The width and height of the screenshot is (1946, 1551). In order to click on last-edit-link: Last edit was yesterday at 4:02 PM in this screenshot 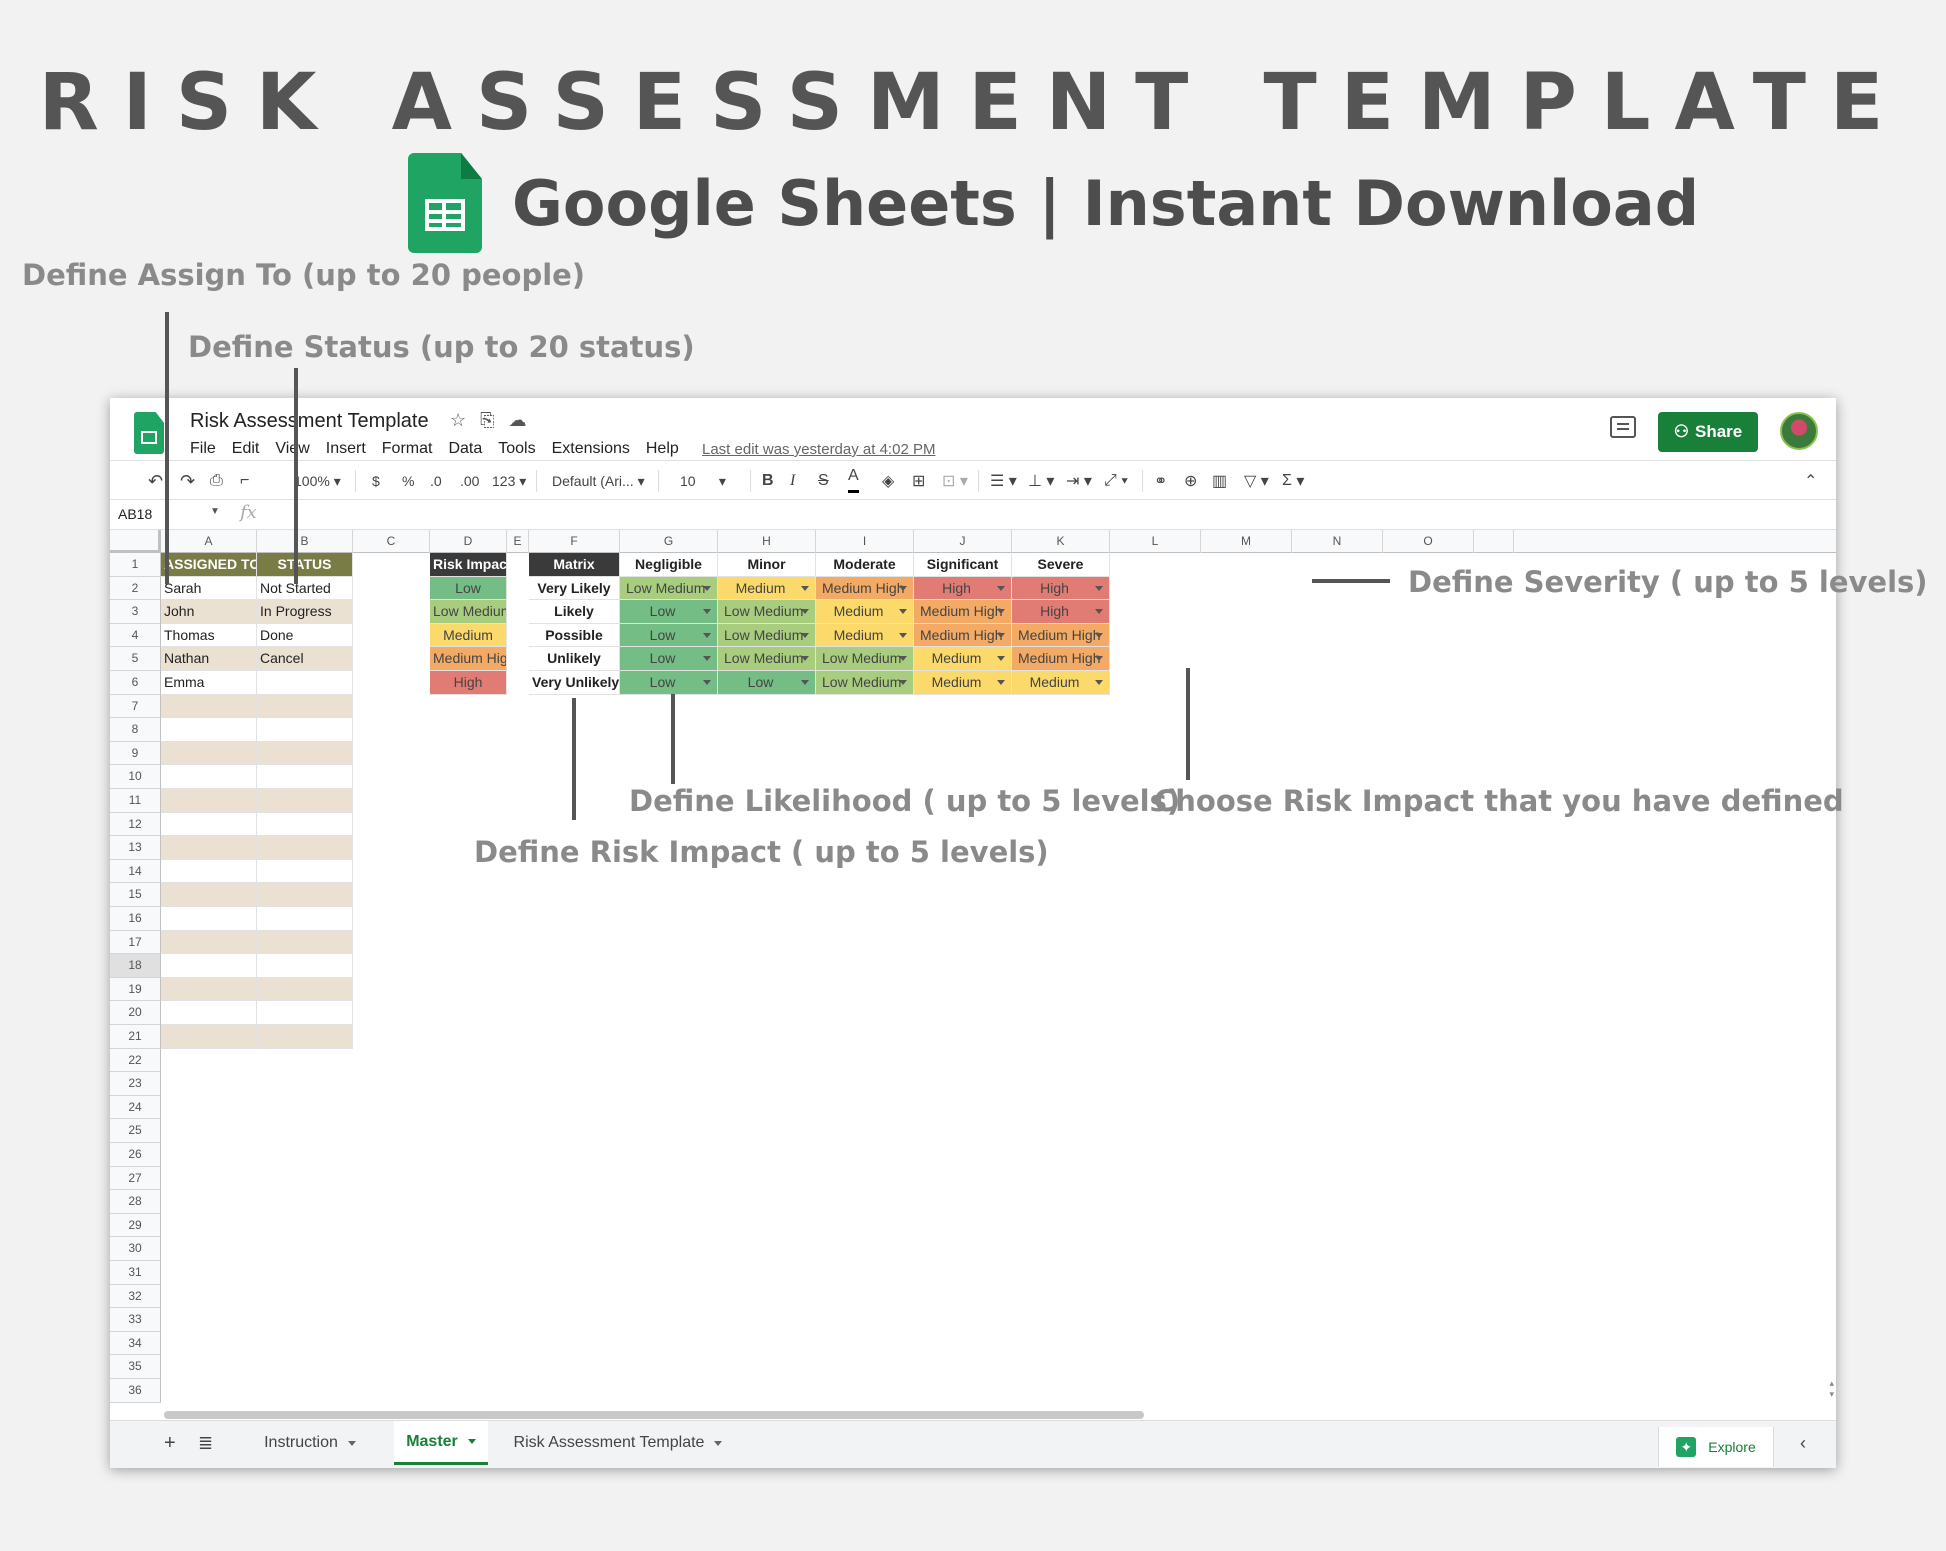, I will do `click(818, 449)`.